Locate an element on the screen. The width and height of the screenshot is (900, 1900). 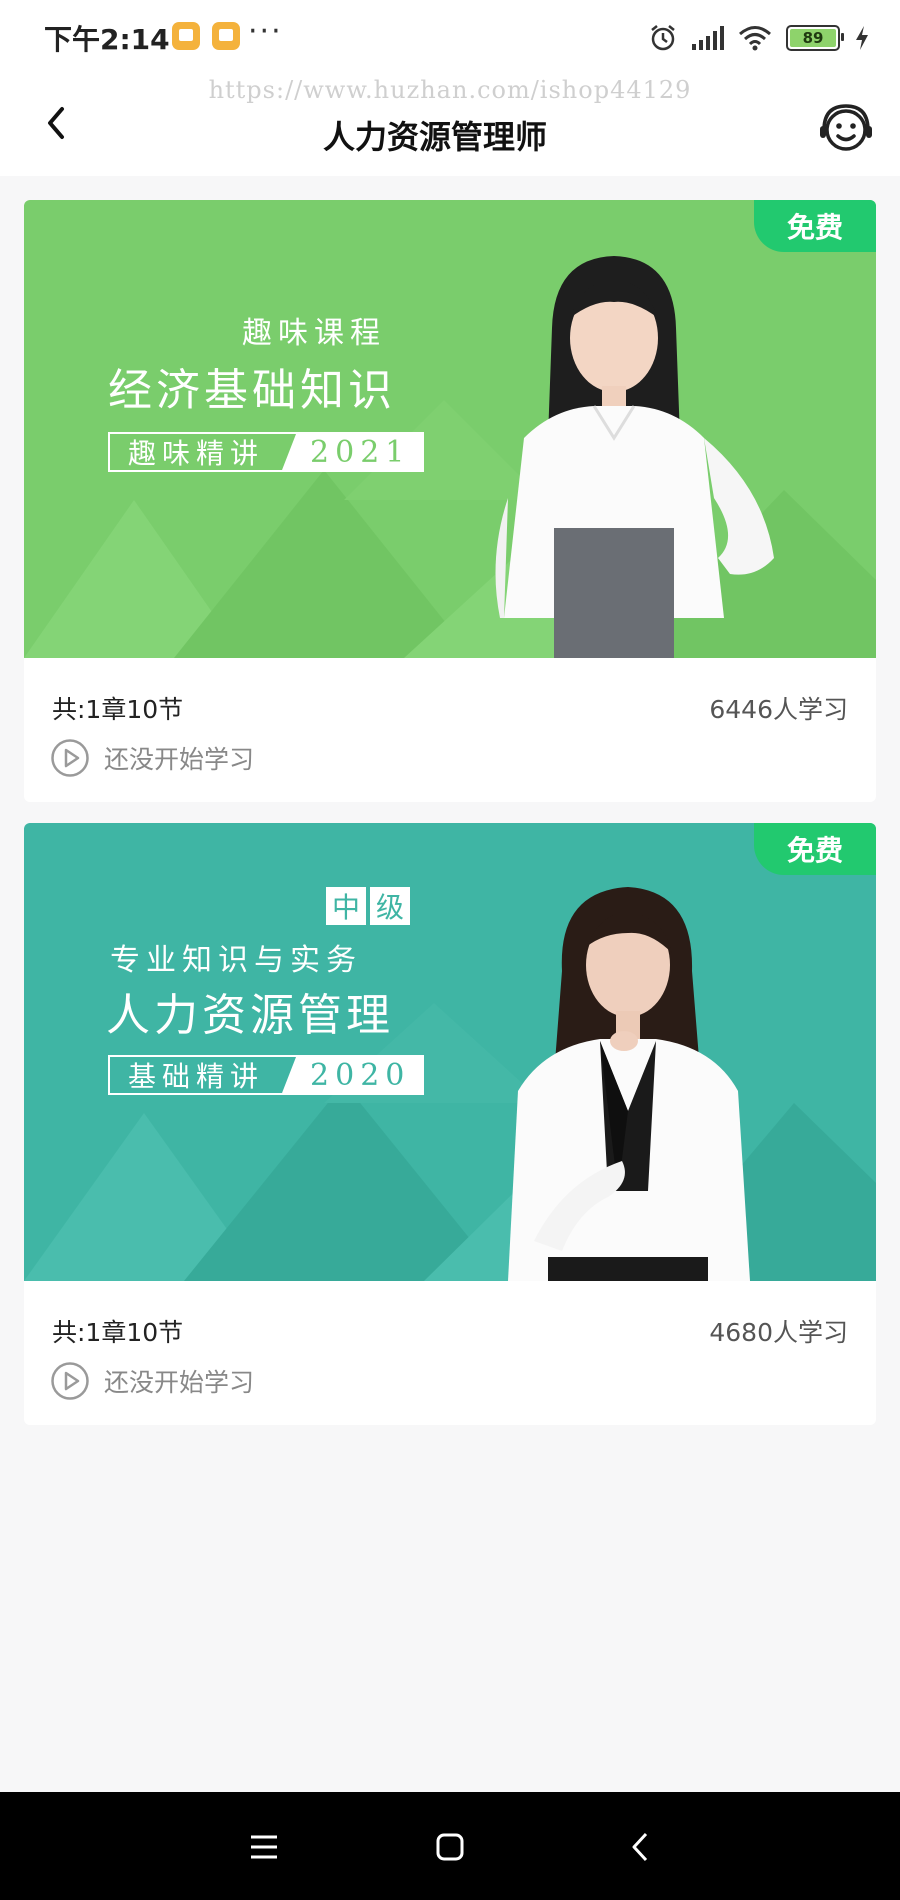
banner-subtitle: 趣味课程 is located at coordinates (314, 333).